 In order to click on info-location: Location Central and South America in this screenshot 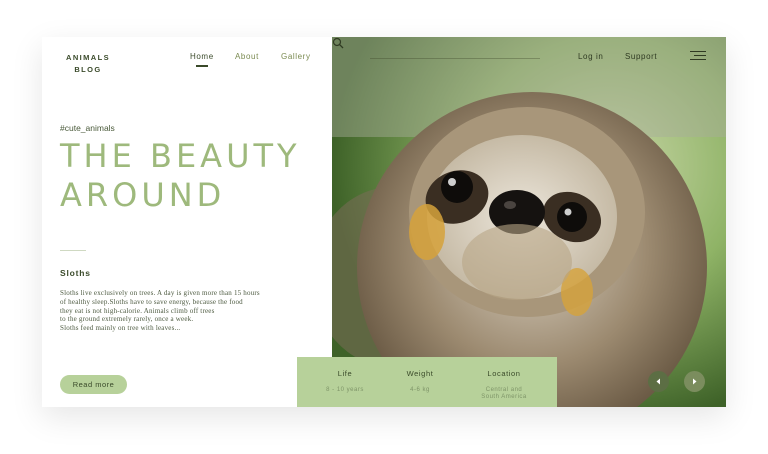, I will do `click(504, 385)`.